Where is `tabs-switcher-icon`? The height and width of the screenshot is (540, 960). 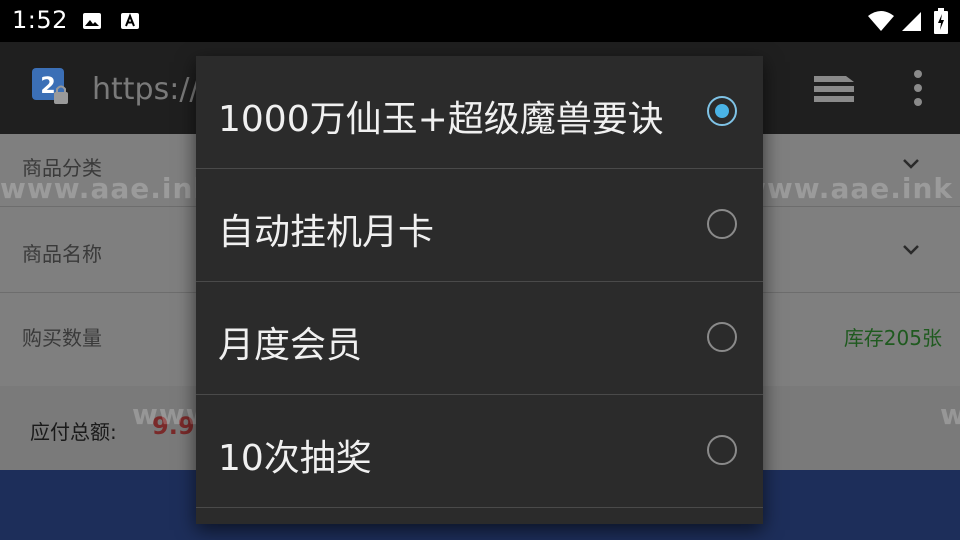 tabs-switcher-icon is located at coordinates (834, 89).